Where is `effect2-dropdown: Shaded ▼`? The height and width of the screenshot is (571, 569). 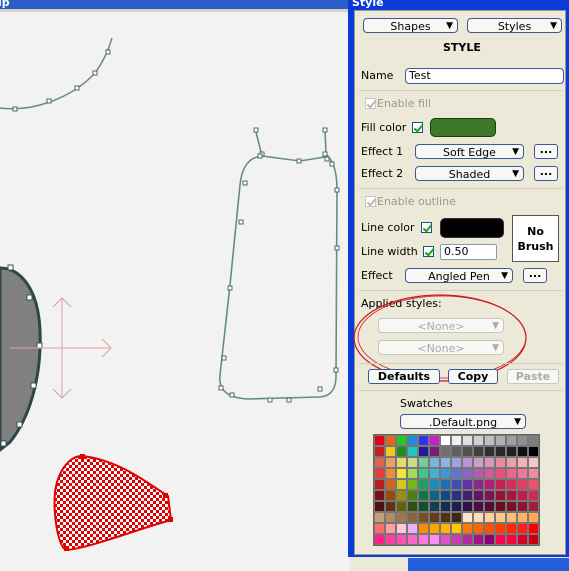
effect2-dropdown: Shaded ▼ is located at coordinates (469, 173).